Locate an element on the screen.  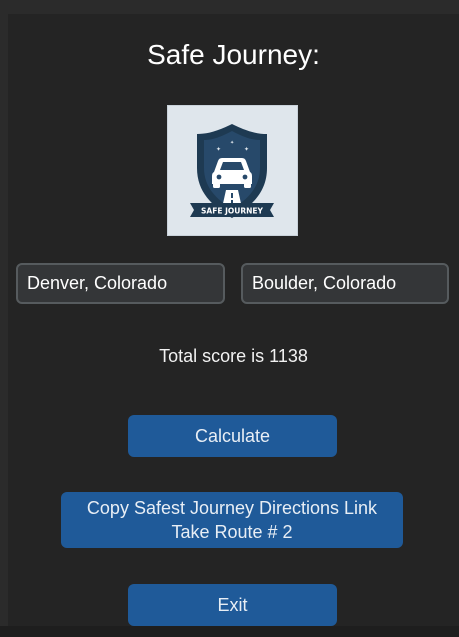
shield-car-icon: ✦ ✦ ✦ SAFE JOURNEY is located at coordinates (232, 171).